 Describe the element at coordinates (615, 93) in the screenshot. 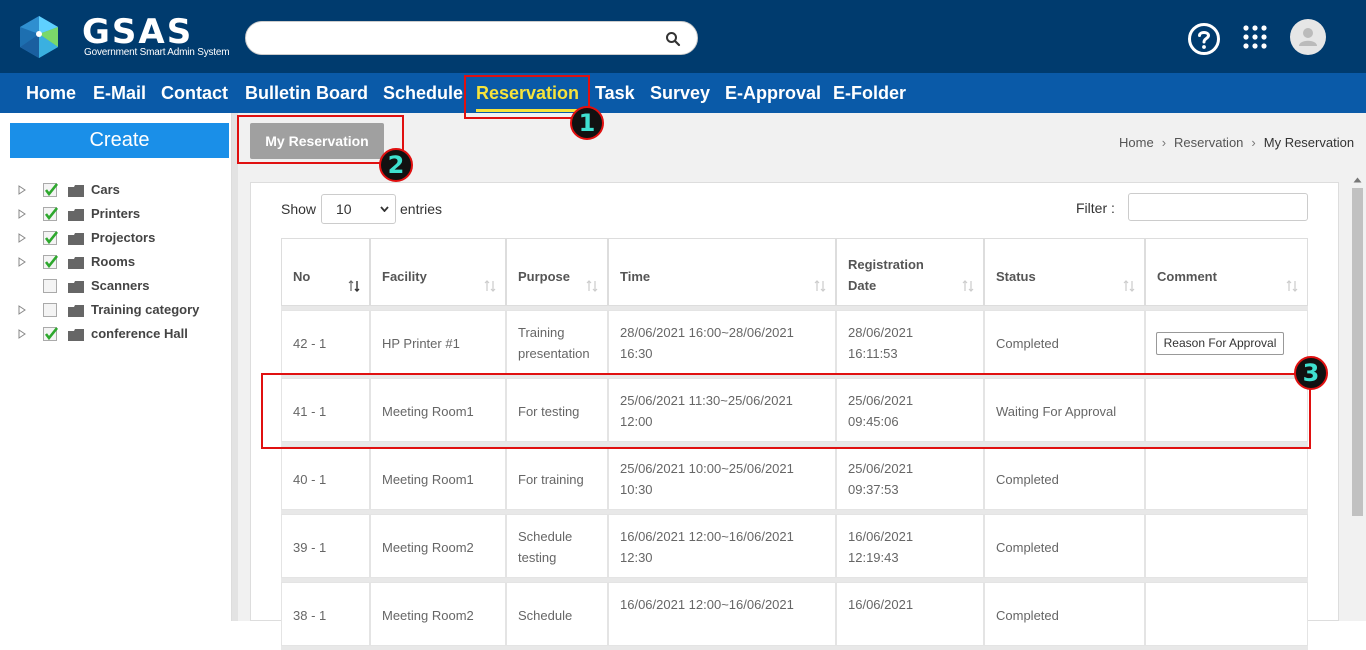

I see `nav-task: Task` at that location.